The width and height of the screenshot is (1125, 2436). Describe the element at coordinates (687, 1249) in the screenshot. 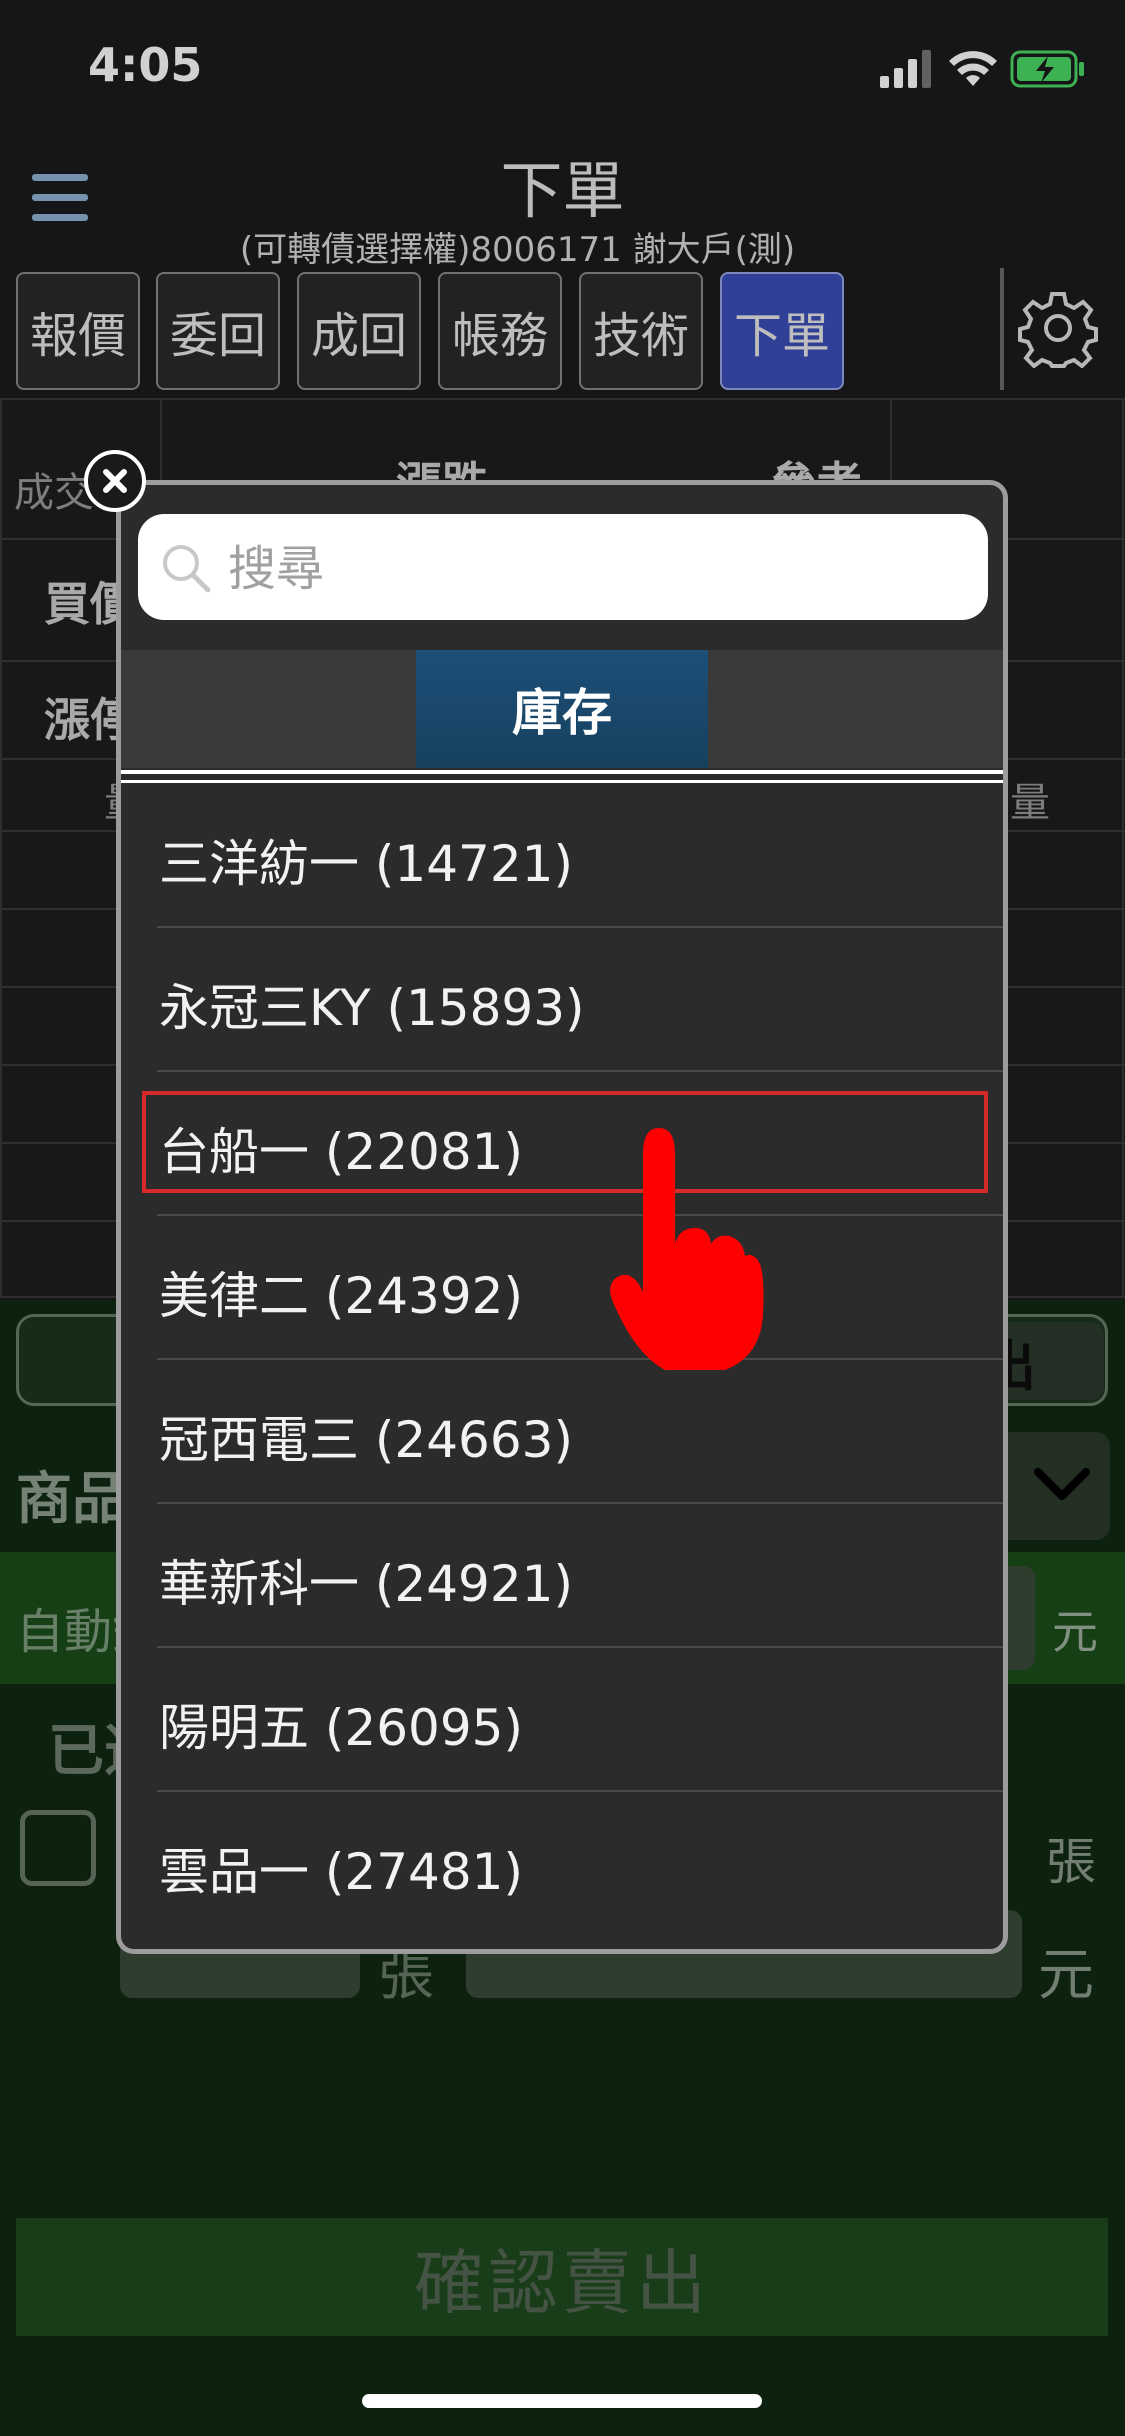

I see `pointing-hand-icon` at that location.